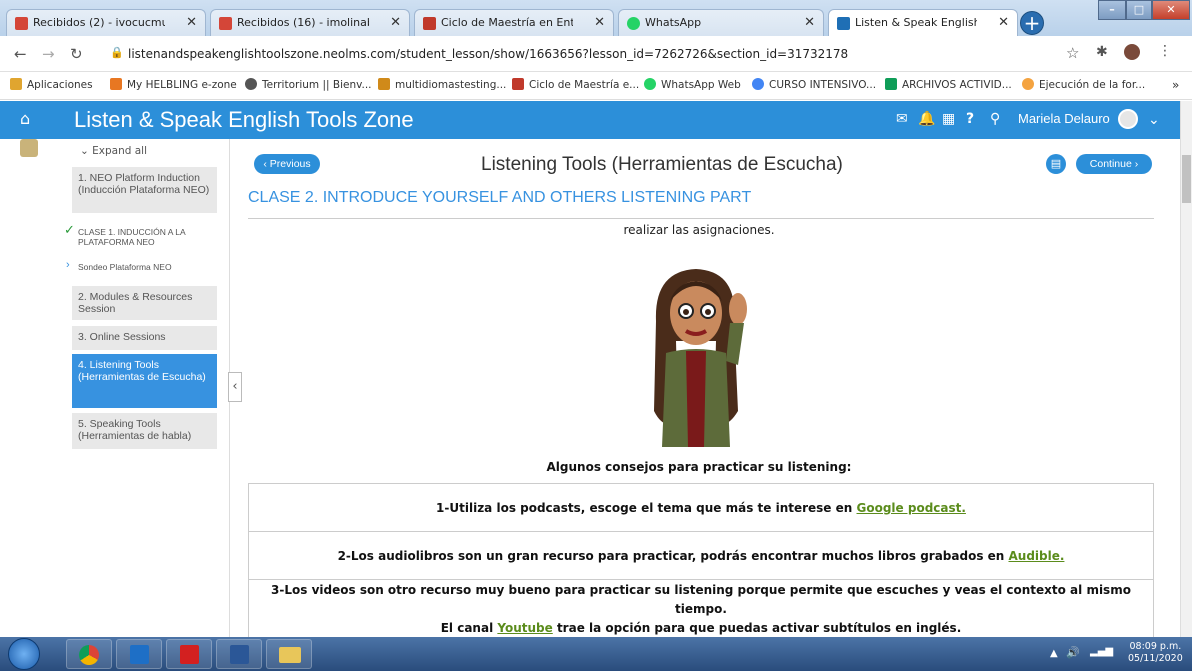 This screenshot has width=1192, height=671. Describe the element at coordinates (699, 230) in the screenshot. I see `intro-text: realizar las asignaciones.` at that location.